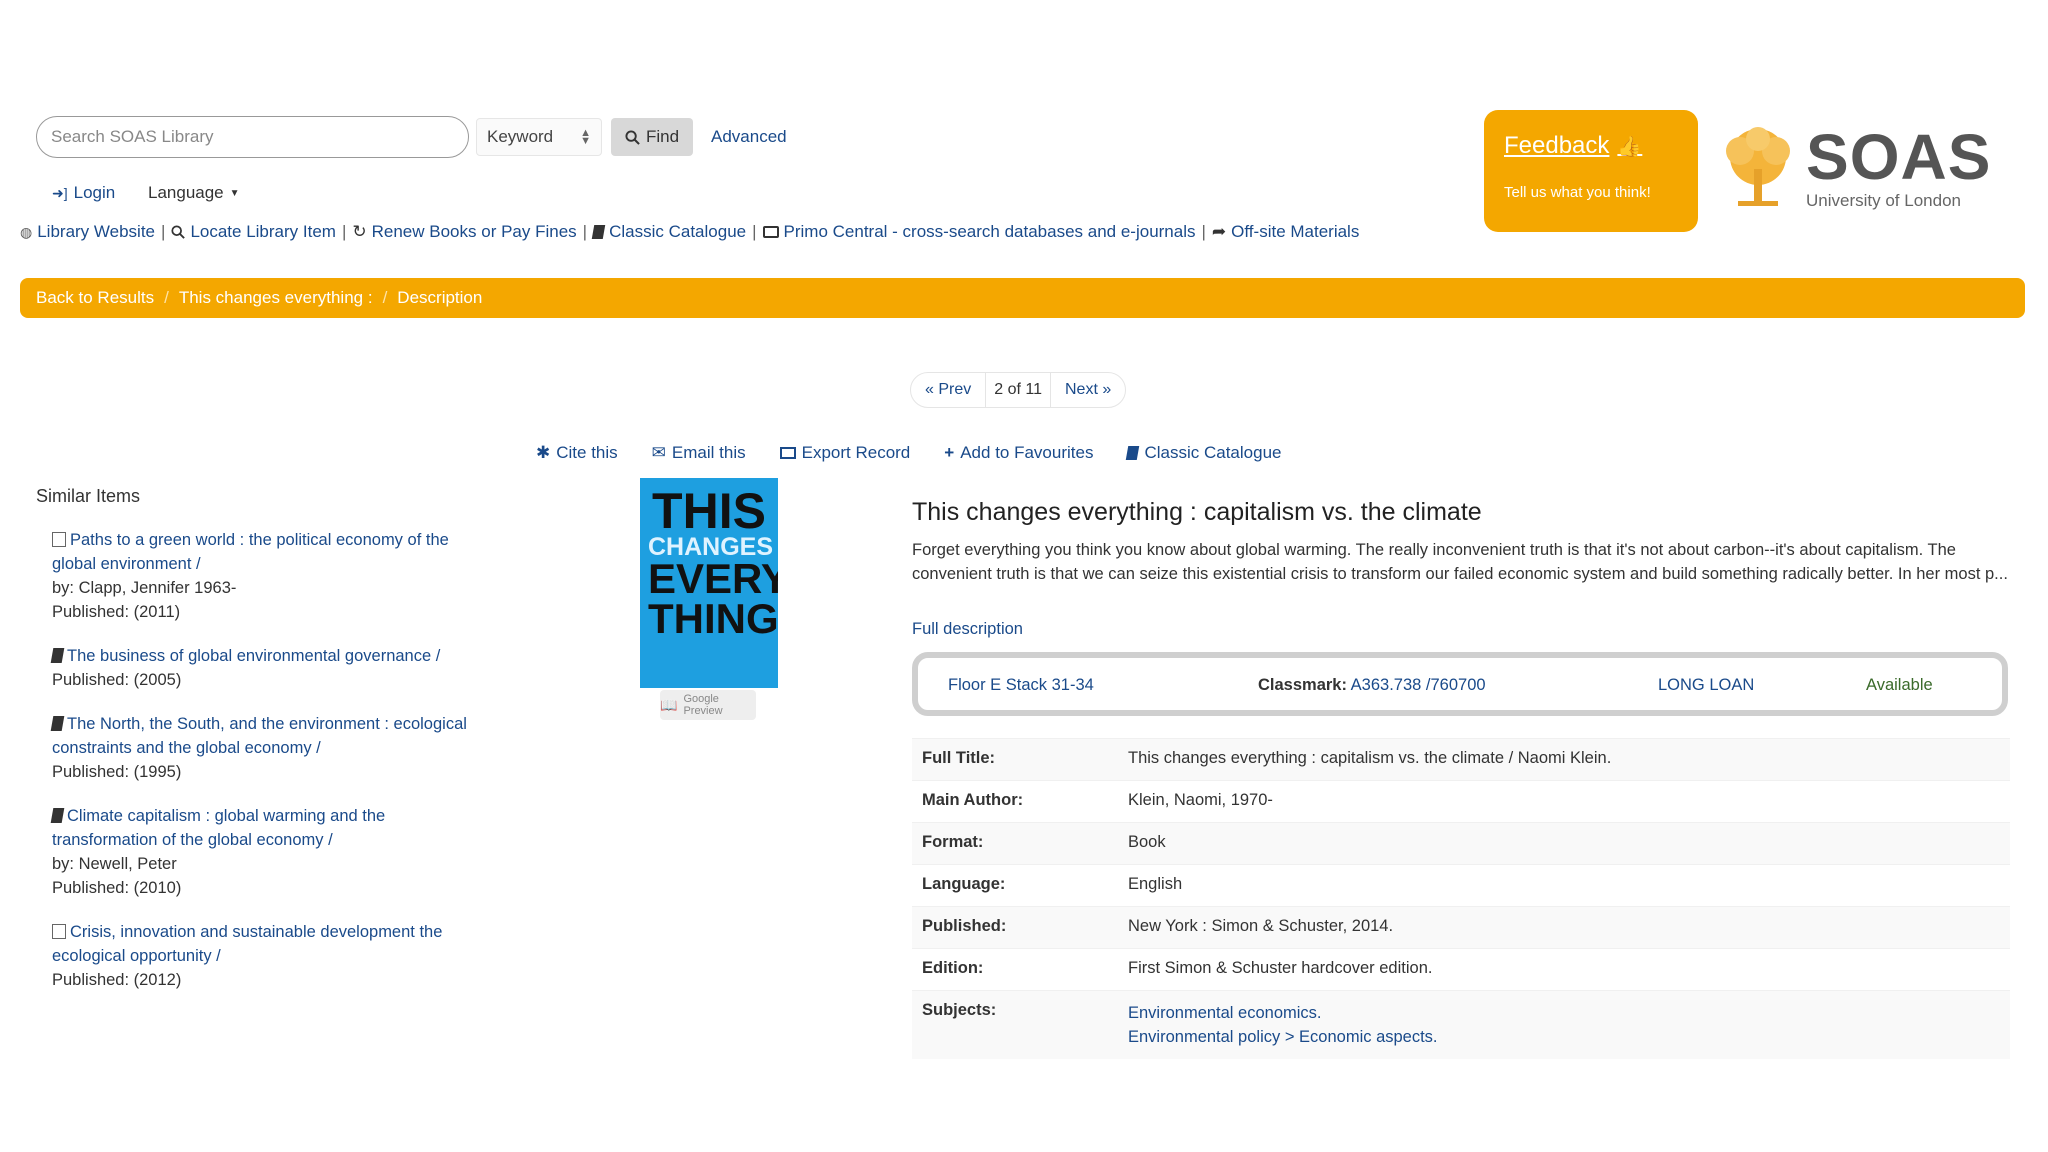 The height and width of the screenshot is (1152, 2048). I want to click on classmark-value: A363.738 /760700, so click(1418, 685).